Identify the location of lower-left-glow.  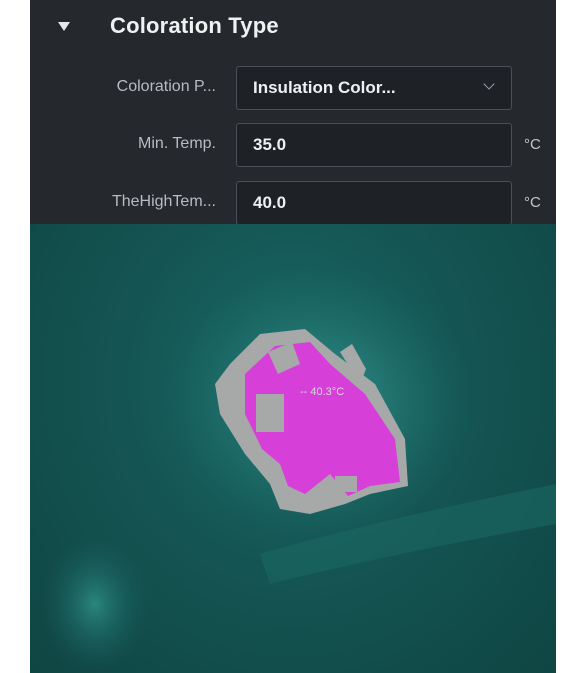
(95, 603).